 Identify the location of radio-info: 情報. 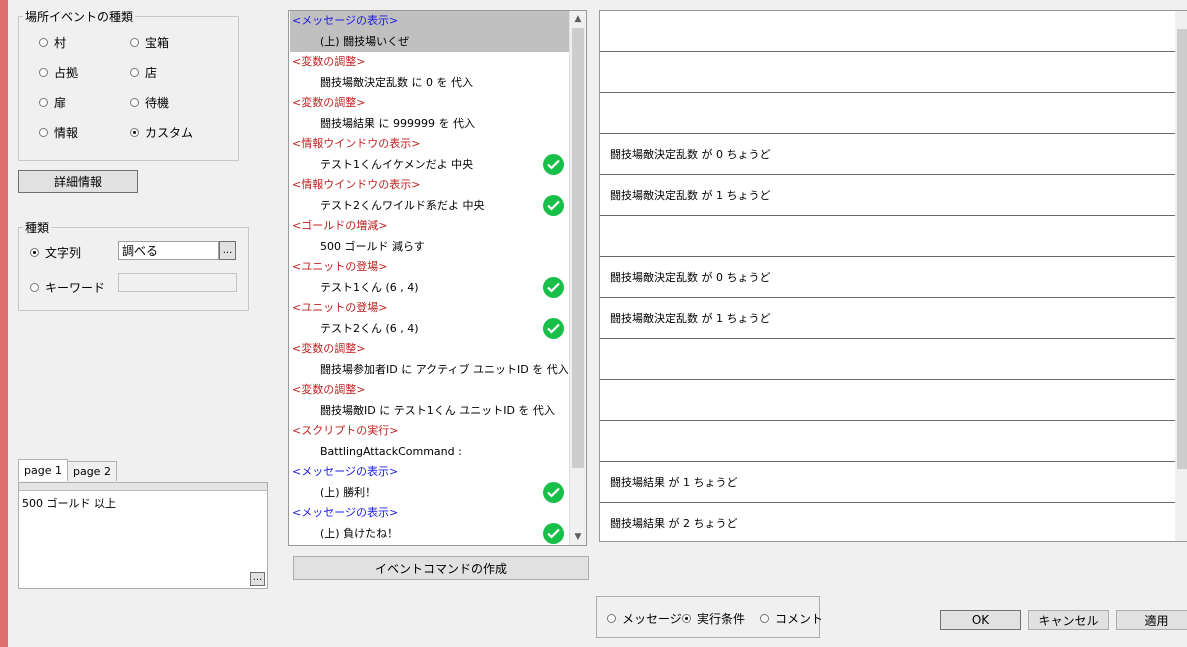
(58, 132).